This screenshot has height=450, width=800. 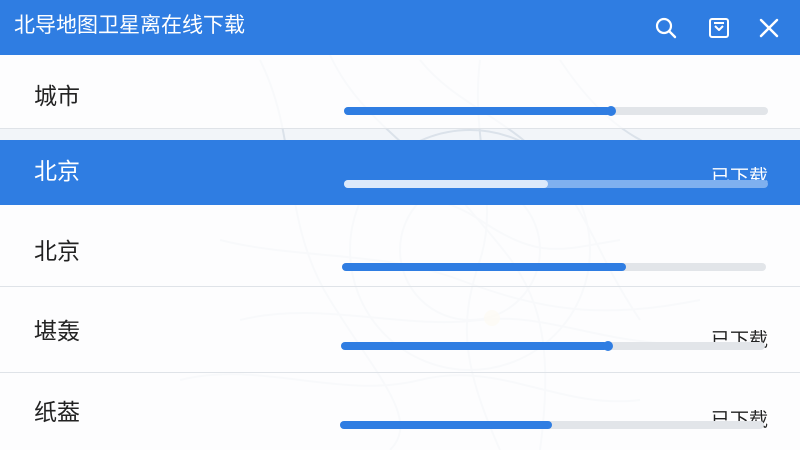 What do you see at coordinates (57, 332) in the screenshot?
I see `list-item-name: 堪轰` at bounding box center [57, 332].